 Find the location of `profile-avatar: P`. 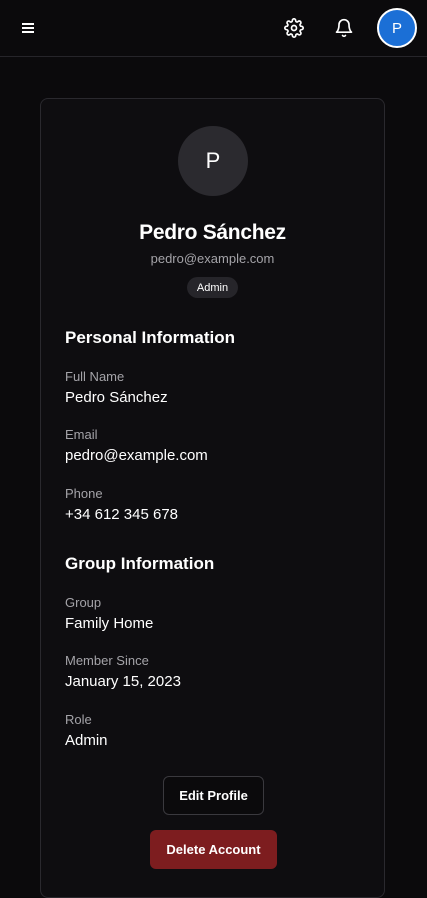

profile-avatar: P is located at coordinates (213, 161).